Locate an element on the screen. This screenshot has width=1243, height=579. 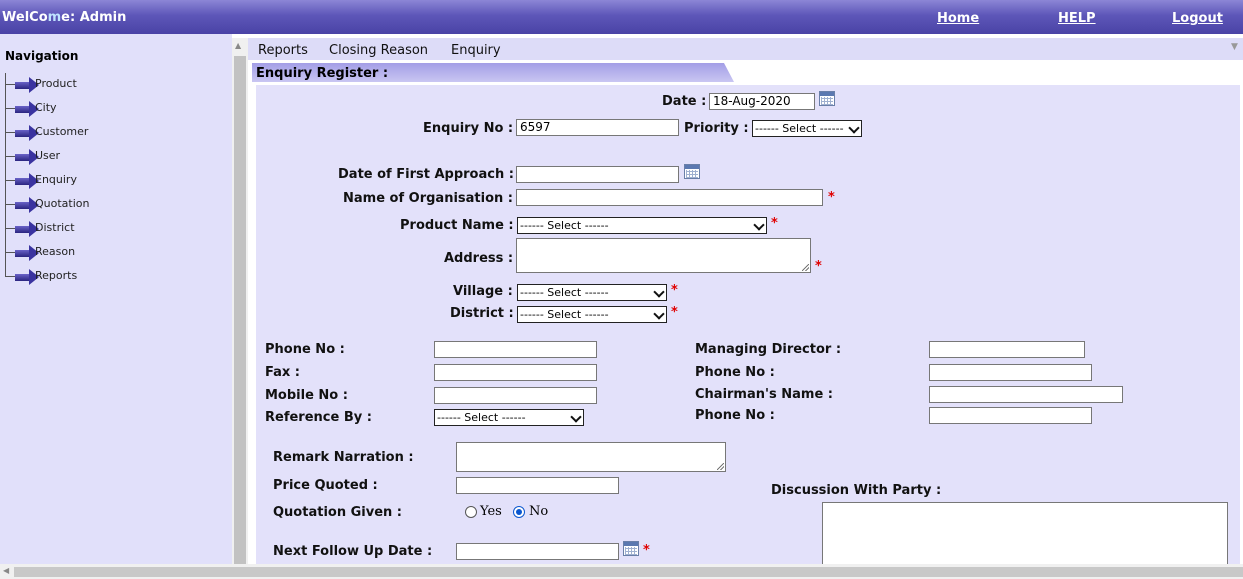
nav-item-product: Product is located at coordinates (115, 85).